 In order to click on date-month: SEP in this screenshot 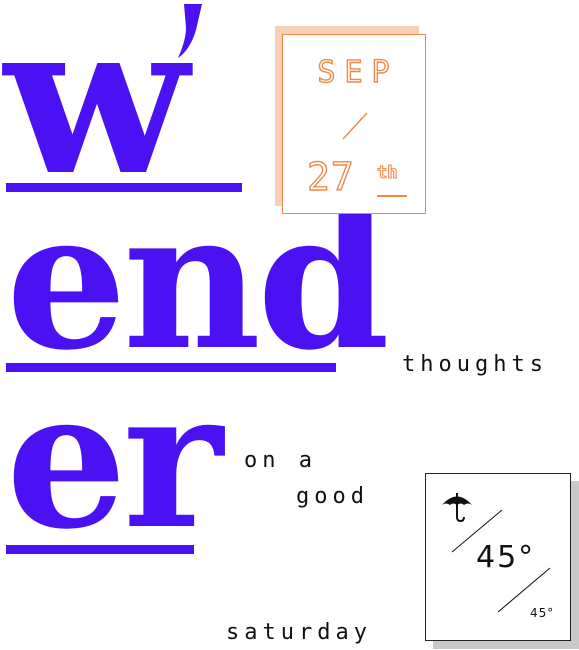, I will do `click(358, 72)`.